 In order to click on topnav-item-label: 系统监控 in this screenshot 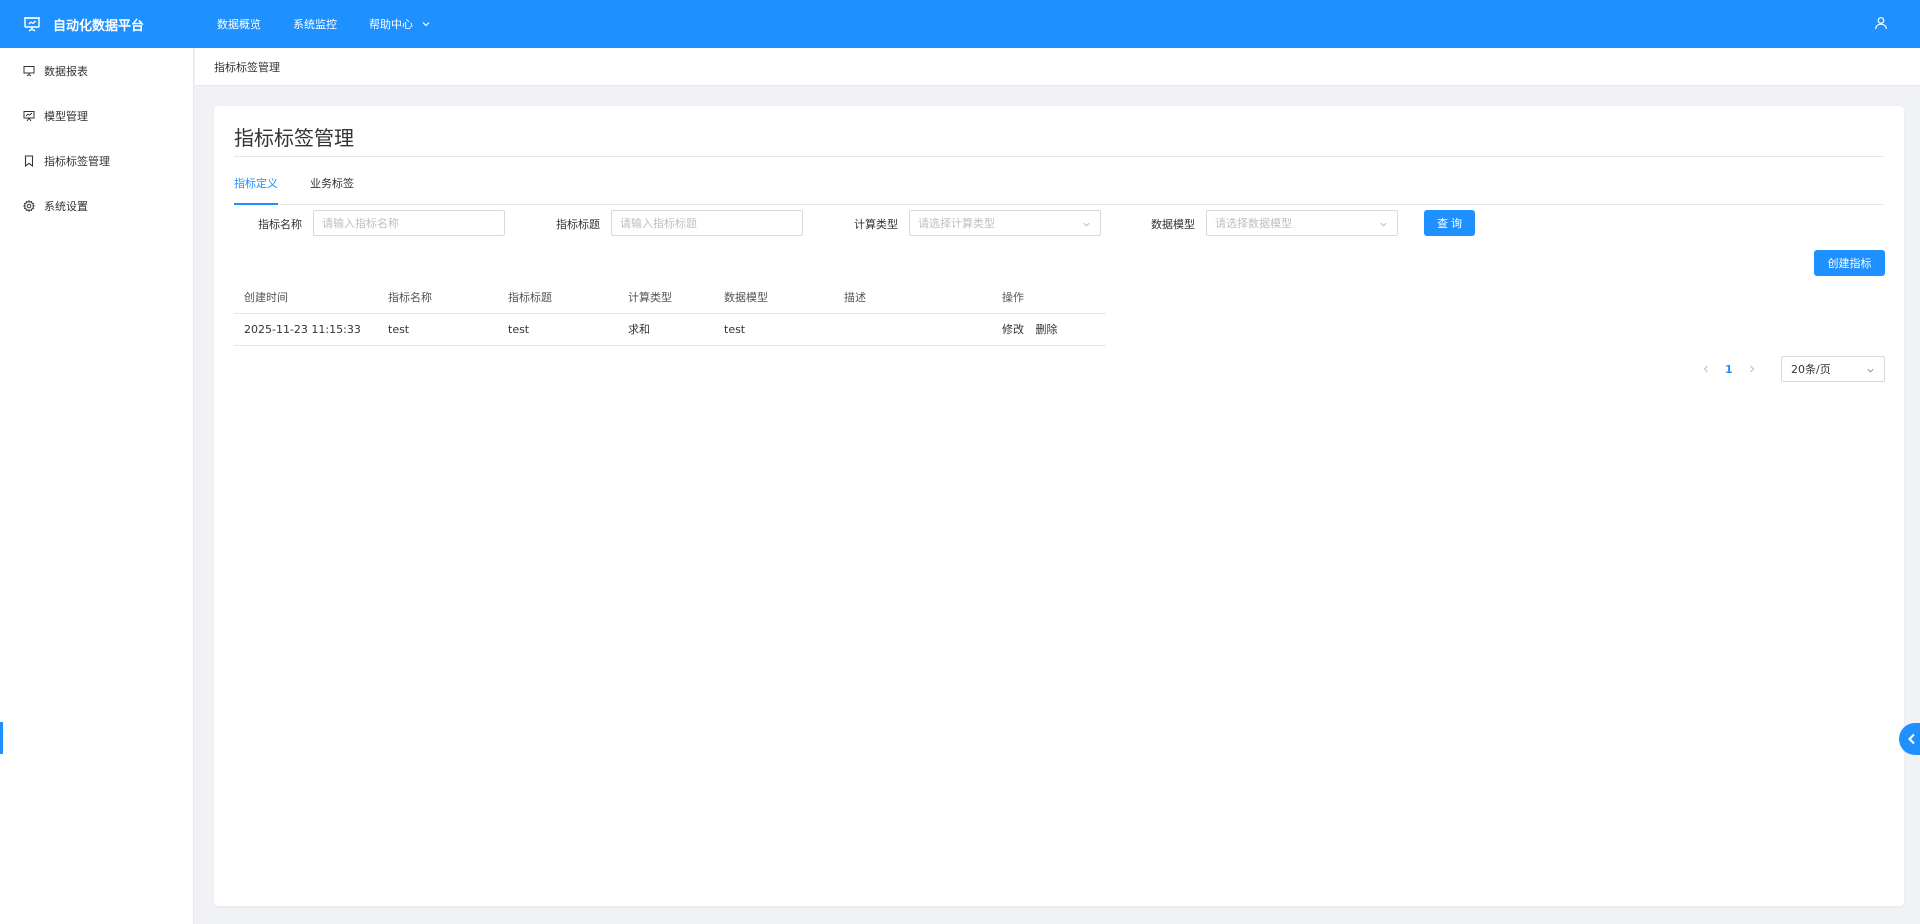, I will do `click(315, 24)`.